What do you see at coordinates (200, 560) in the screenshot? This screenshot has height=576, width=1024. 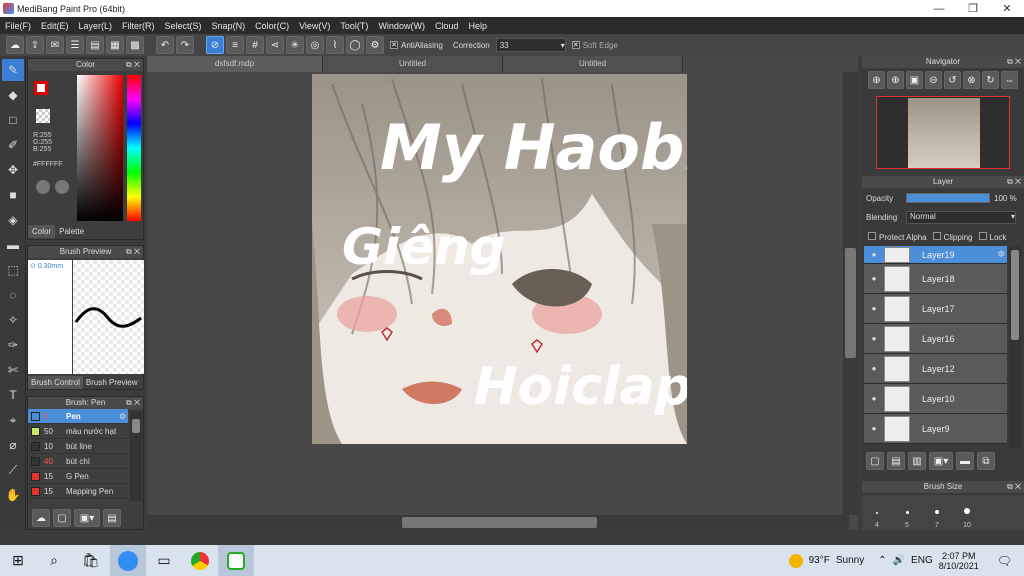 I see `chrome-icon` at bounding box center [200, 560].